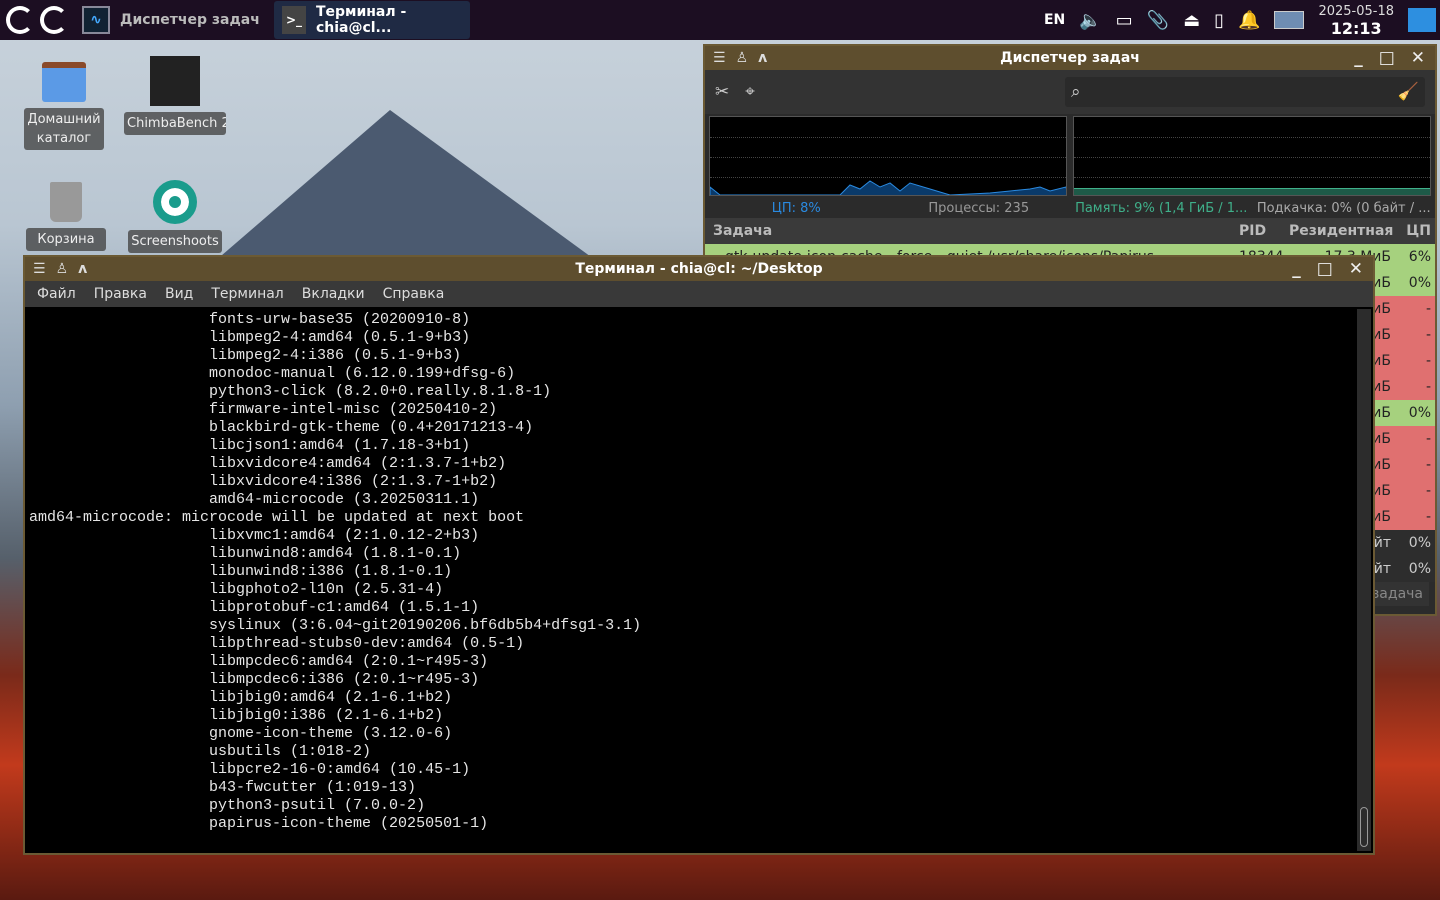  I want to click on volume-icon: 🔈, so click(1090, 20).